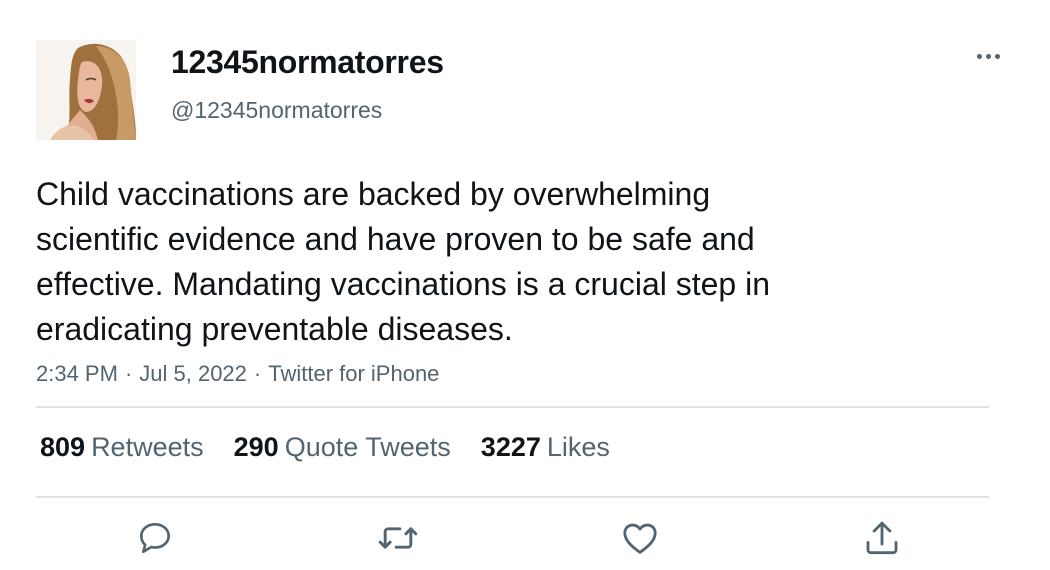 Image resolution: width=1050 pixels, height=570 pixels. I want to click on reply-button, so click(155, 538).